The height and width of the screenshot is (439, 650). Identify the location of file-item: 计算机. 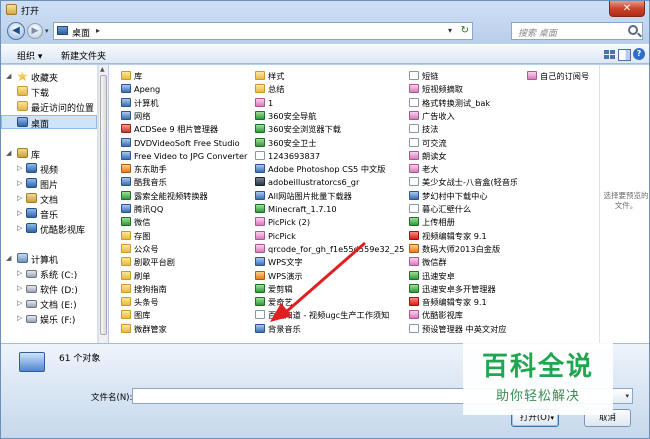
(187, 103).